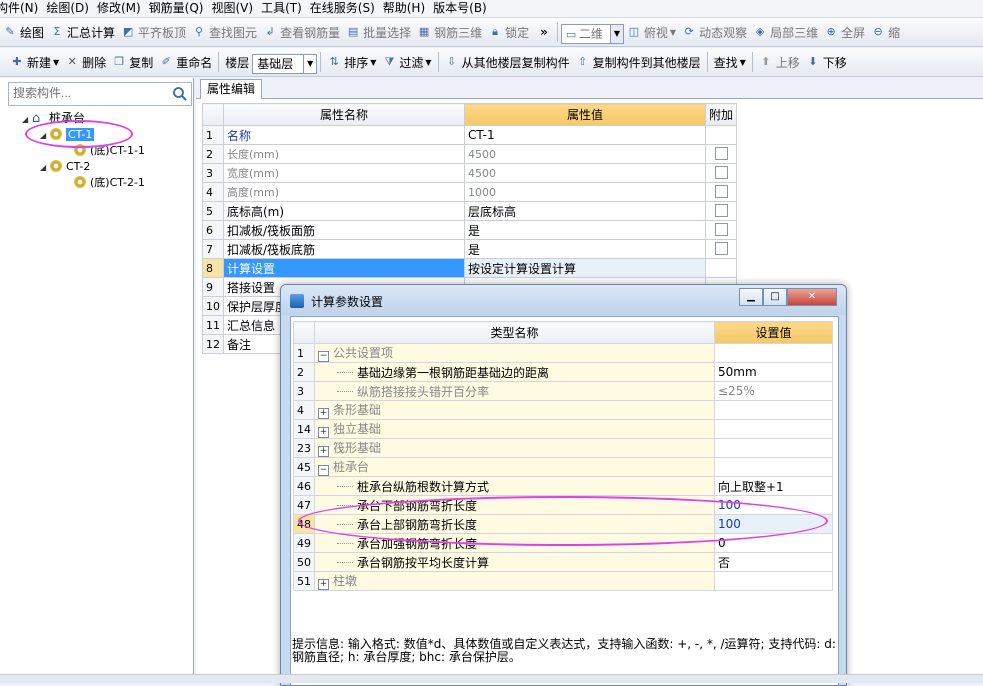 The image size is (983, 686). I want to click on zoom-out-button: ⊖ 缩, so click(885, 32).